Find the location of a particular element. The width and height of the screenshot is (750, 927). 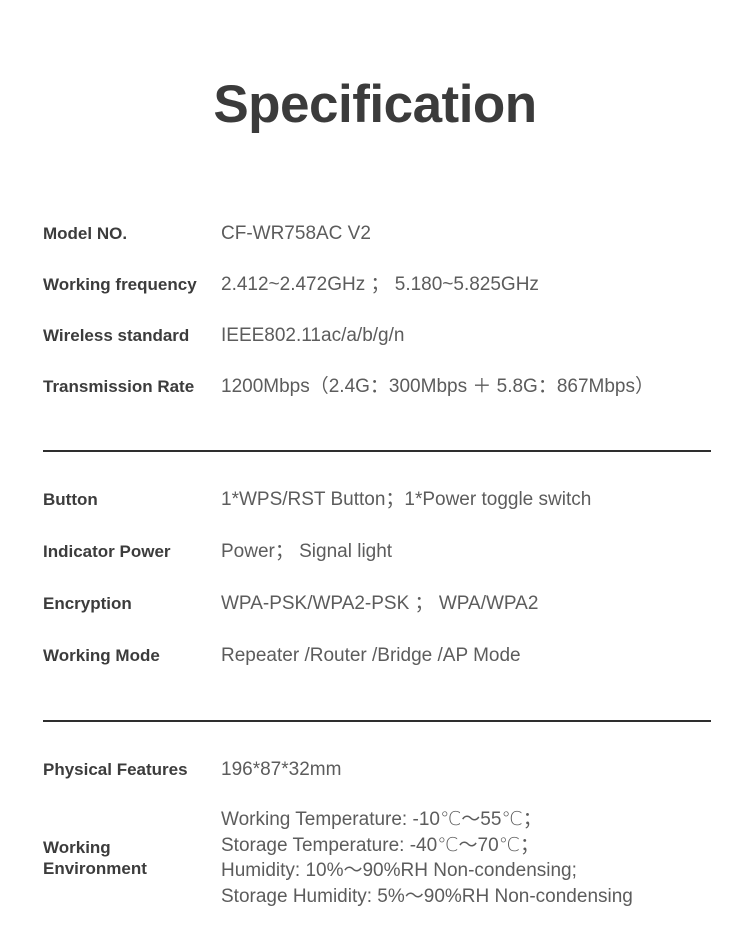

spec-label-transmission-rate: Transmission Rate is located at coordinates (119, 386).